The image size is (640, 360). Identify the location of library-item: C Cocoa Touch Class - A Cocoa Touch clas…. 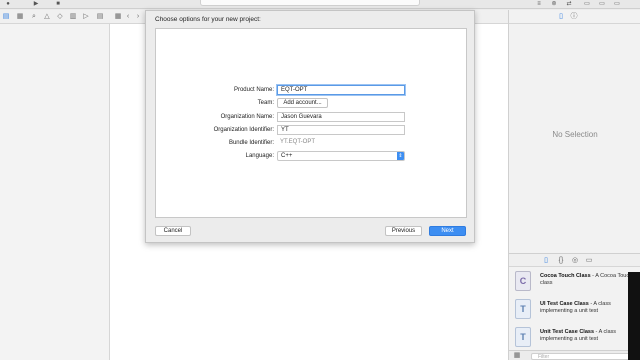
(575, 282).